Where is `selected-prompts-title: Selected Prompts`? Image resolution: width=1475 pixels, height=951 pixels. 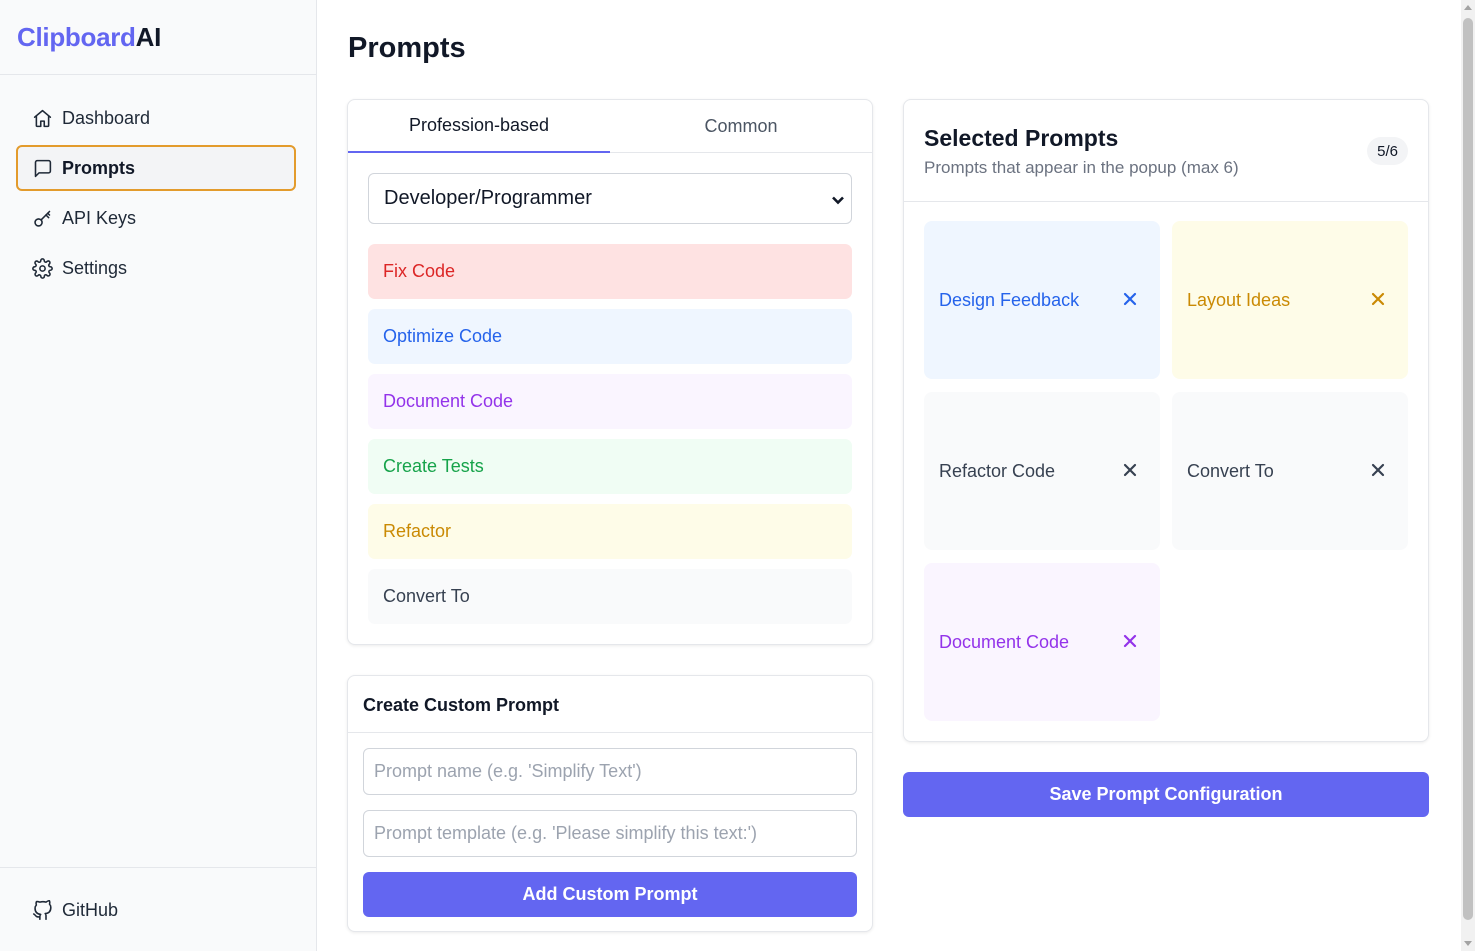
selected-prompts-title: Selected Prompts is located at coordinates (1021, 138).